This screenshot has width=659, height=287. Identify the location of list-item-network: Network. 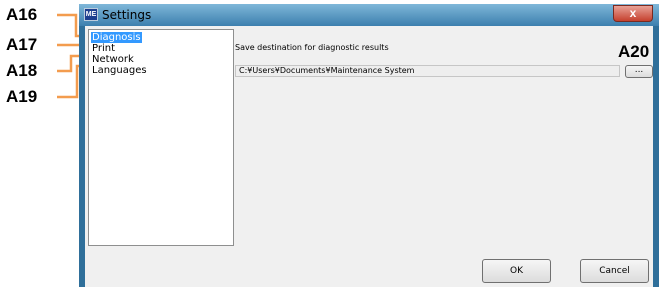
(113, 59).